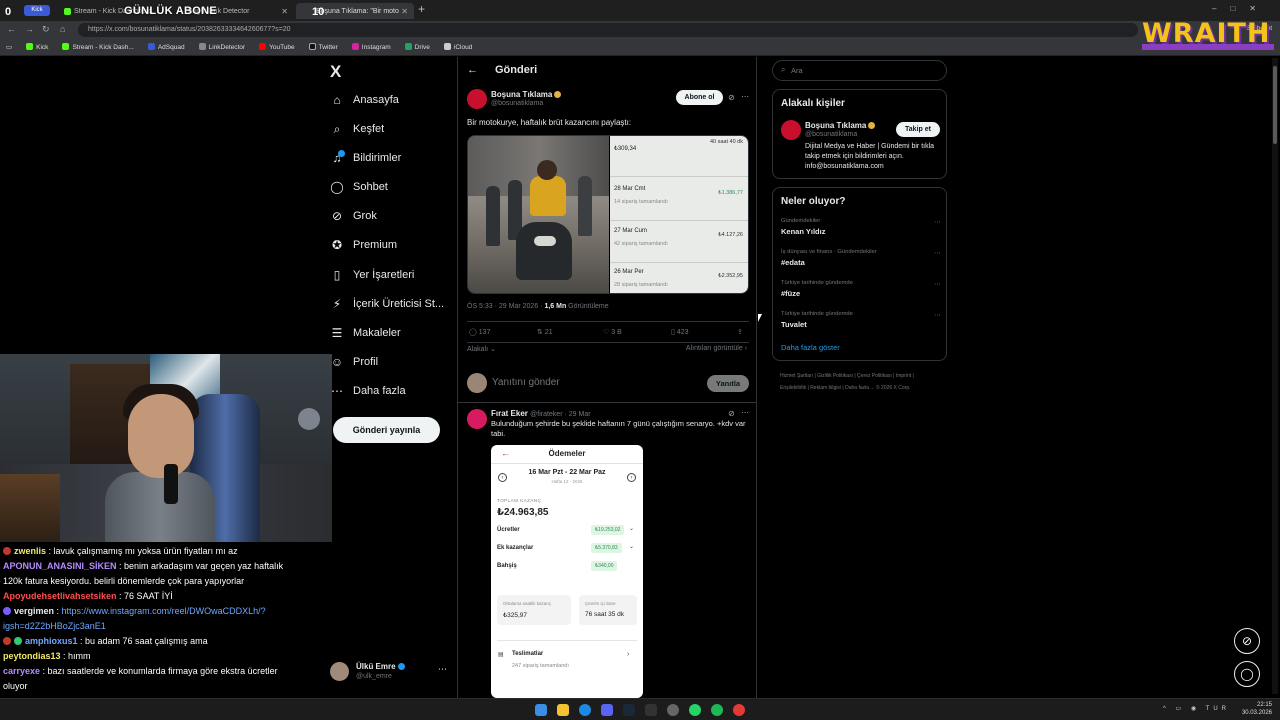 The width and height of the screenshot is (1280, 720). I want to click on new-tab-icon: +, so click(421, 9).